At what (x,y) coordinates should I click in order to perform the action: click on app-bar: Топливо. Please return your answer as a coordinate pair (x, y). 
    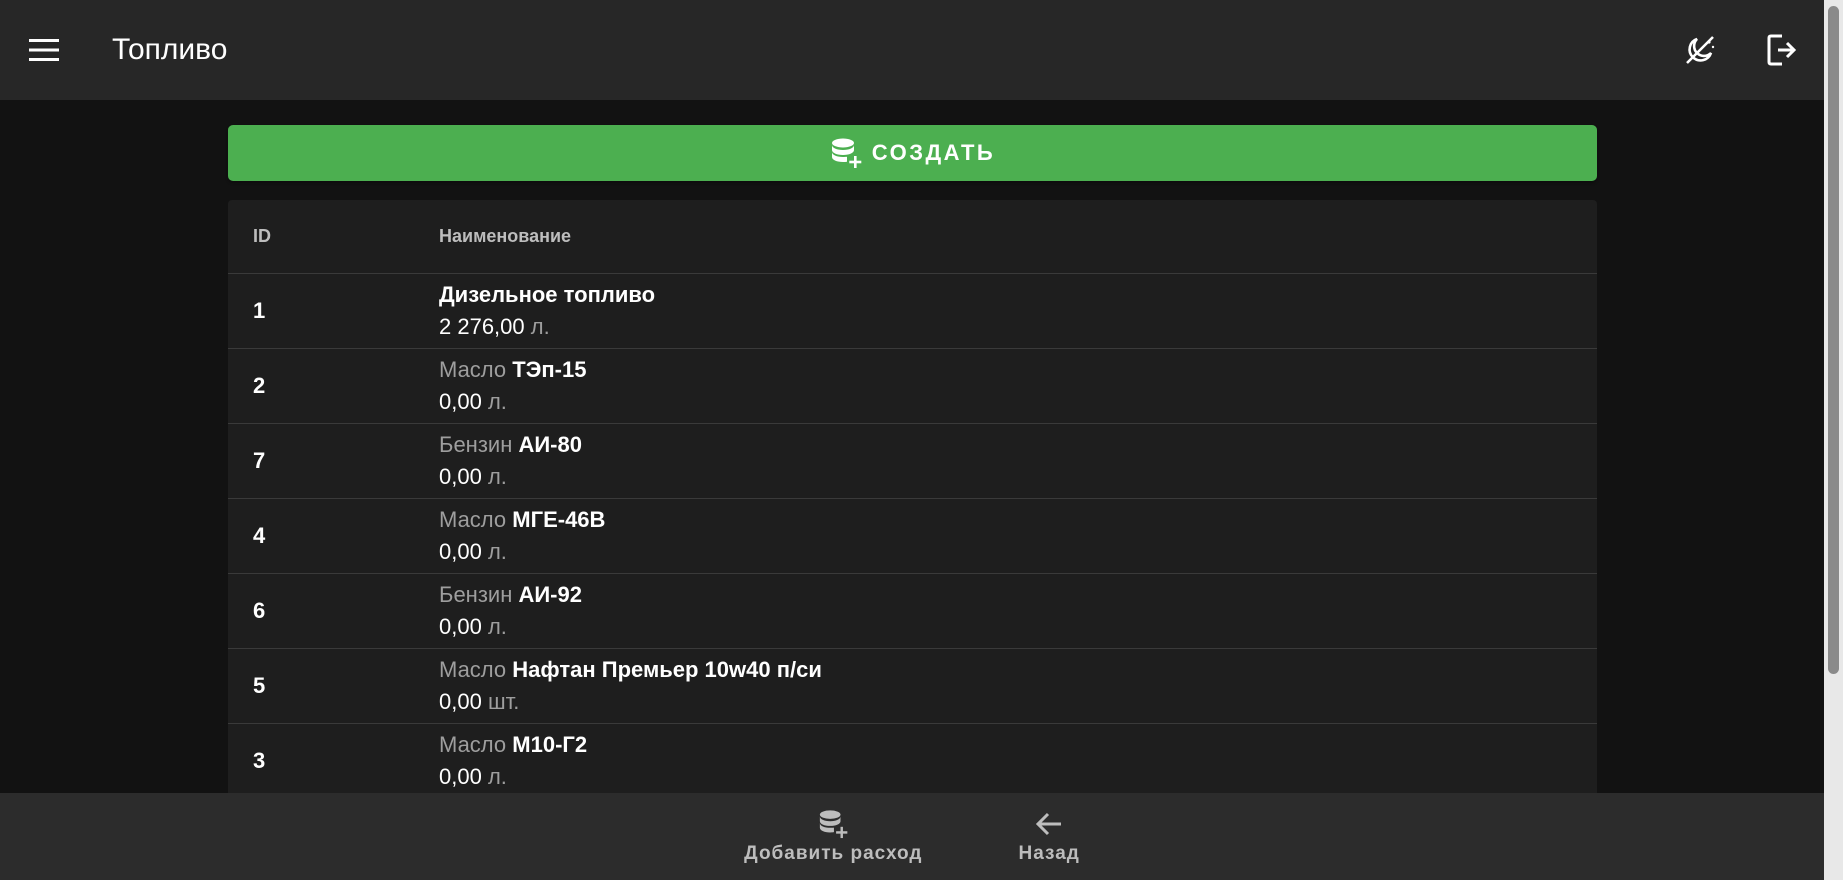
    Looking at the image, I should click on (912, 50).